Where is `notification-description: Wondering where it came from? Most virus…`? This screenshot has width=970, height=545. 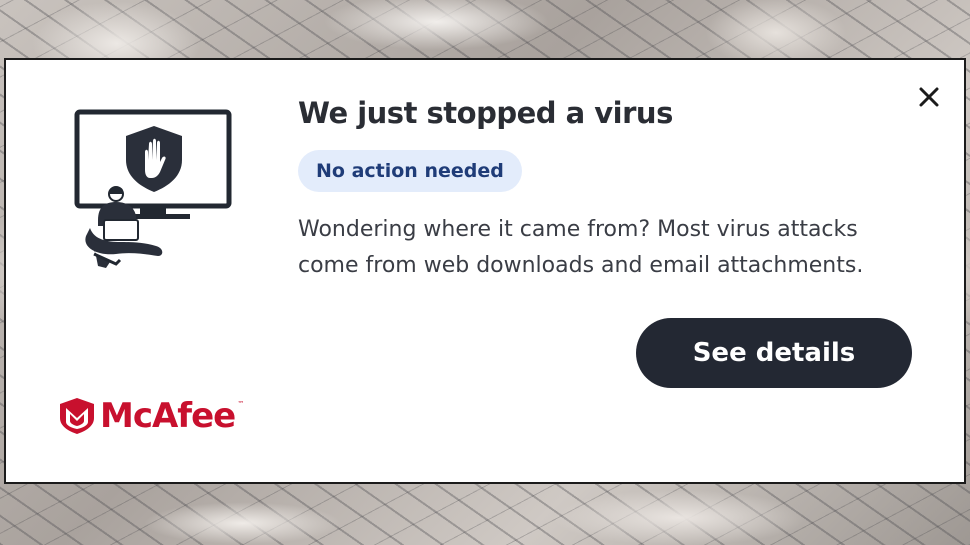 notification-description: Wondering where it came from? Most virus… is located at coordinates (581, 247).